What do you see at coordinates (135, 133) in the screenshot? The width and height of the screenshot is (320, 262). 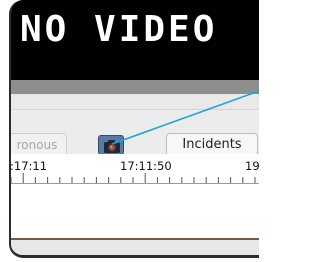 I see `timeline-toolbar: ronous Incidents` at bounding box center [135, 133].